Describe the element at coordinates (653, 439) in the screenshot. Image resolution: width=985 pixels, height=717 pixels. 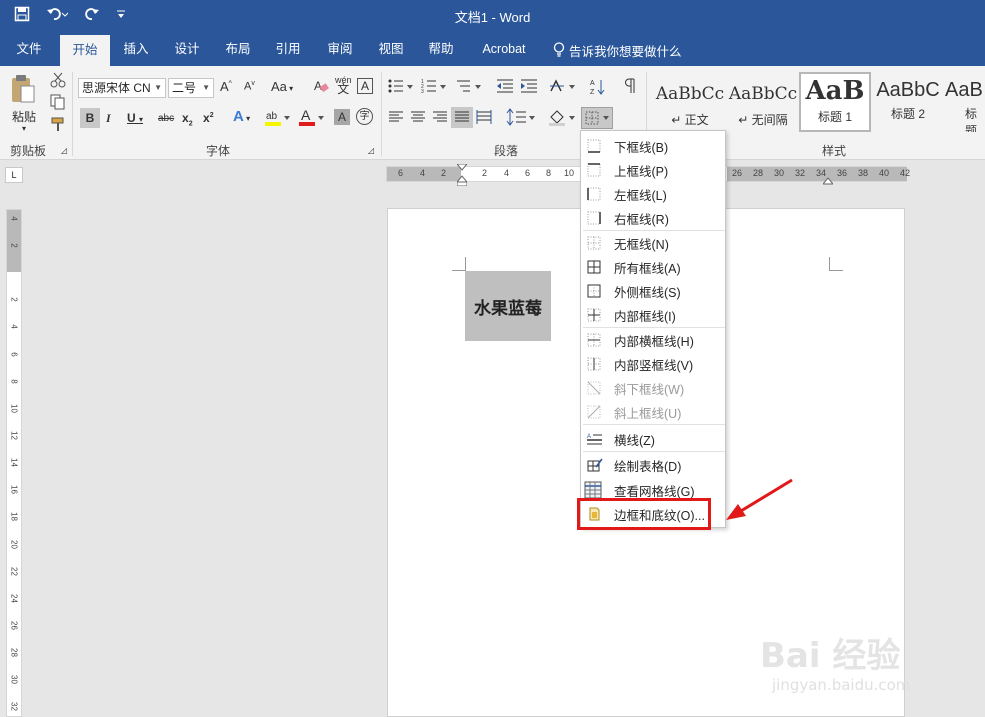
I see `menu-item-horizontal-line: A 横线(Z)` at that location.